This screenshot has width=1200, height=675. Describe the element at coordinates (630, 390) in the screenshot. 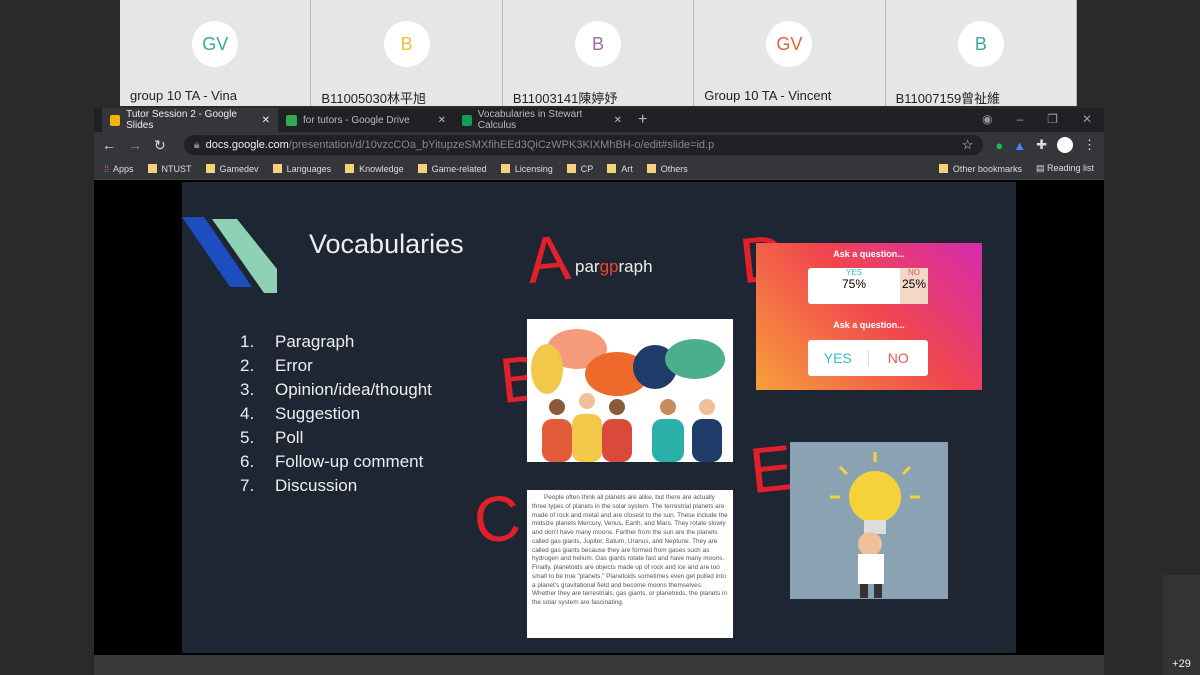

I see `people-speech-bubbles-image` at that location.